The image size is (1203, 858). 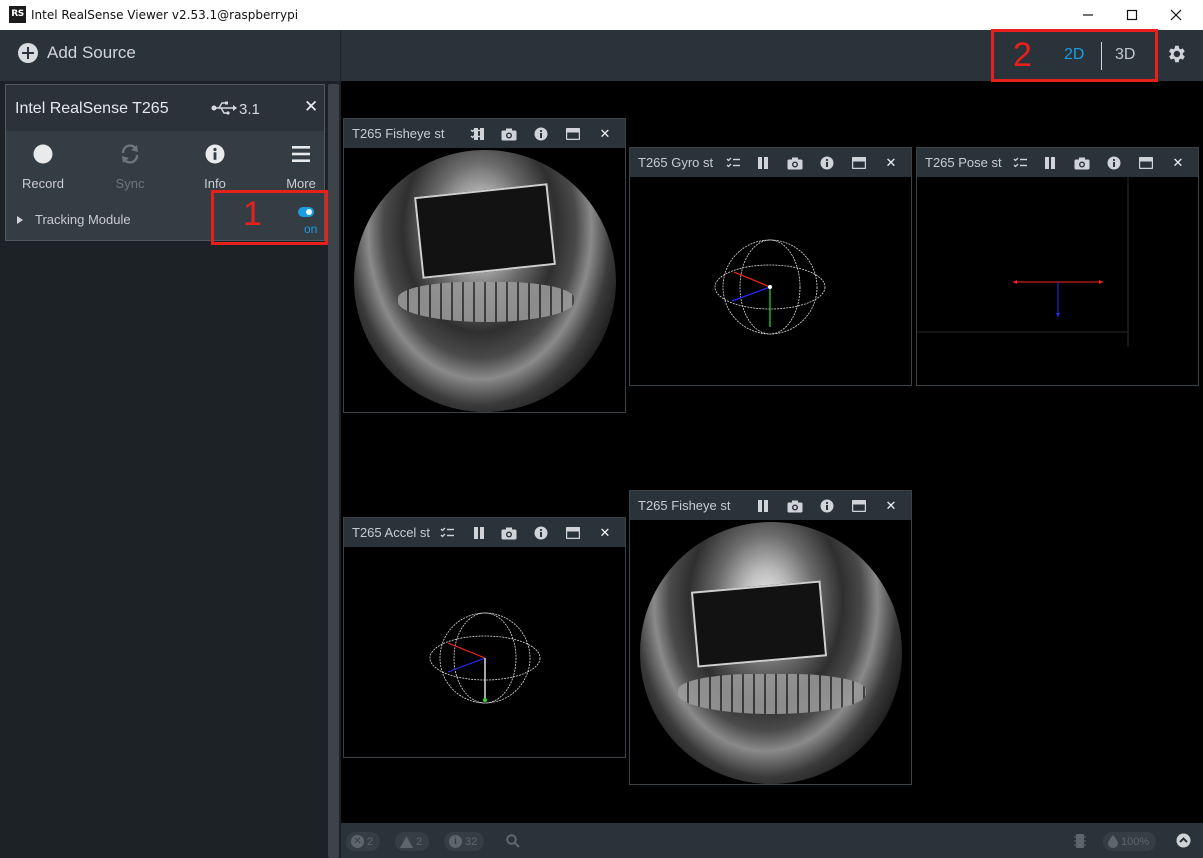 I want to click on info-icon: i, so click(x=455, y=841).